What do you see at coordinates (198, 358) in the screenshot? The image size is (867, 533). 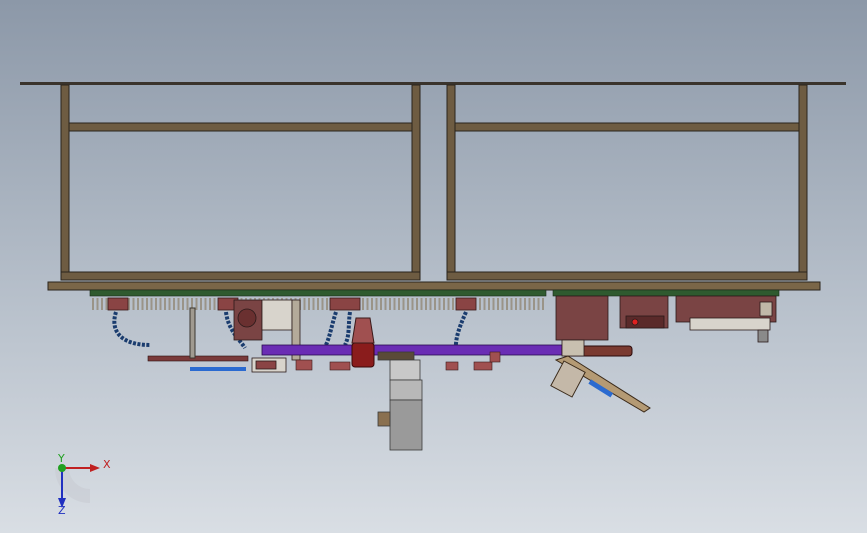 I see `left-arm` at bounding box center [198, 358].